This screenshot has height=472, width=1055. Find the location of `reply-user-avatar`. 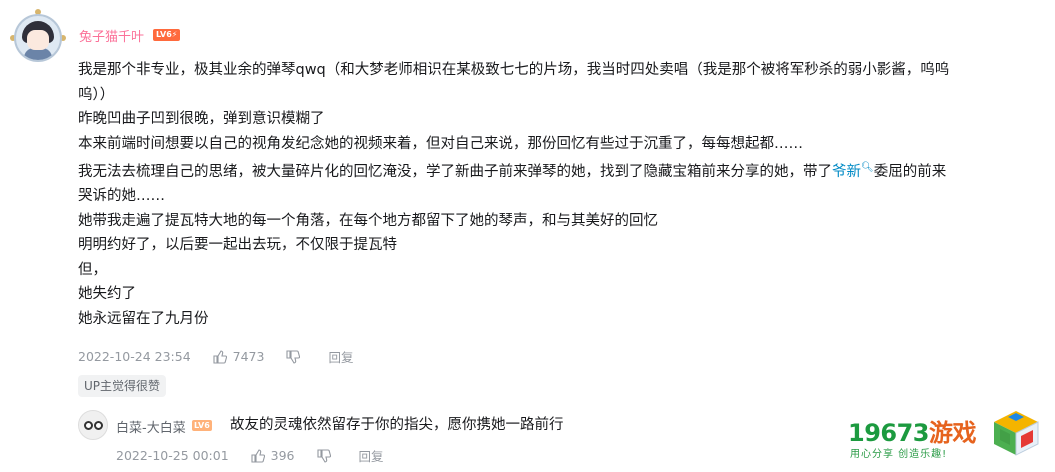

reply-user-avatar is located at coordinates (93, 425).